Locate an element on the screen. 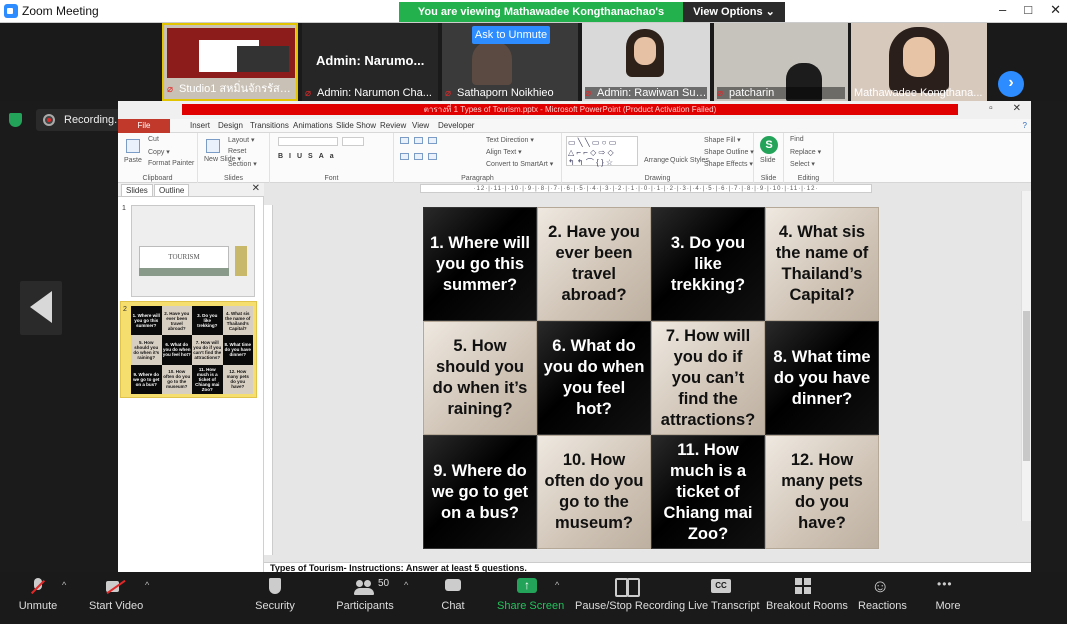  chat-button: Chat is located at coordinates (453, 595).